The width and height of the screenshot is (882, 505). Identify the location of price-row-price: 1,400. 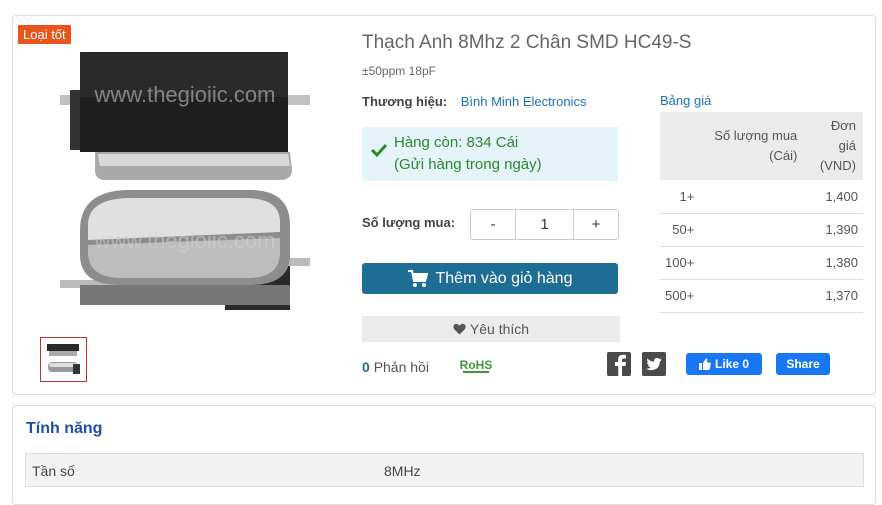
(835, 197).